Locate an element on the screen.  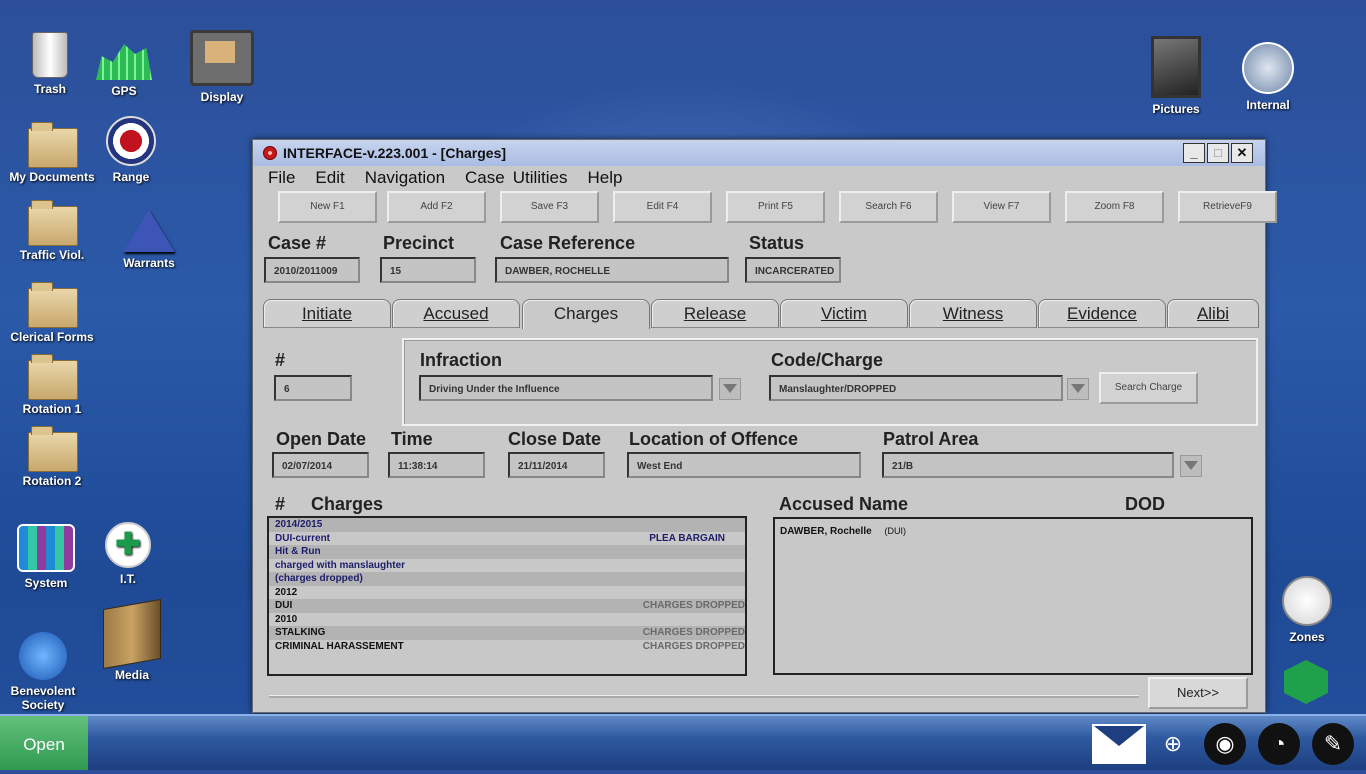
list-item: 2010 is located at coordinates (507, 620).